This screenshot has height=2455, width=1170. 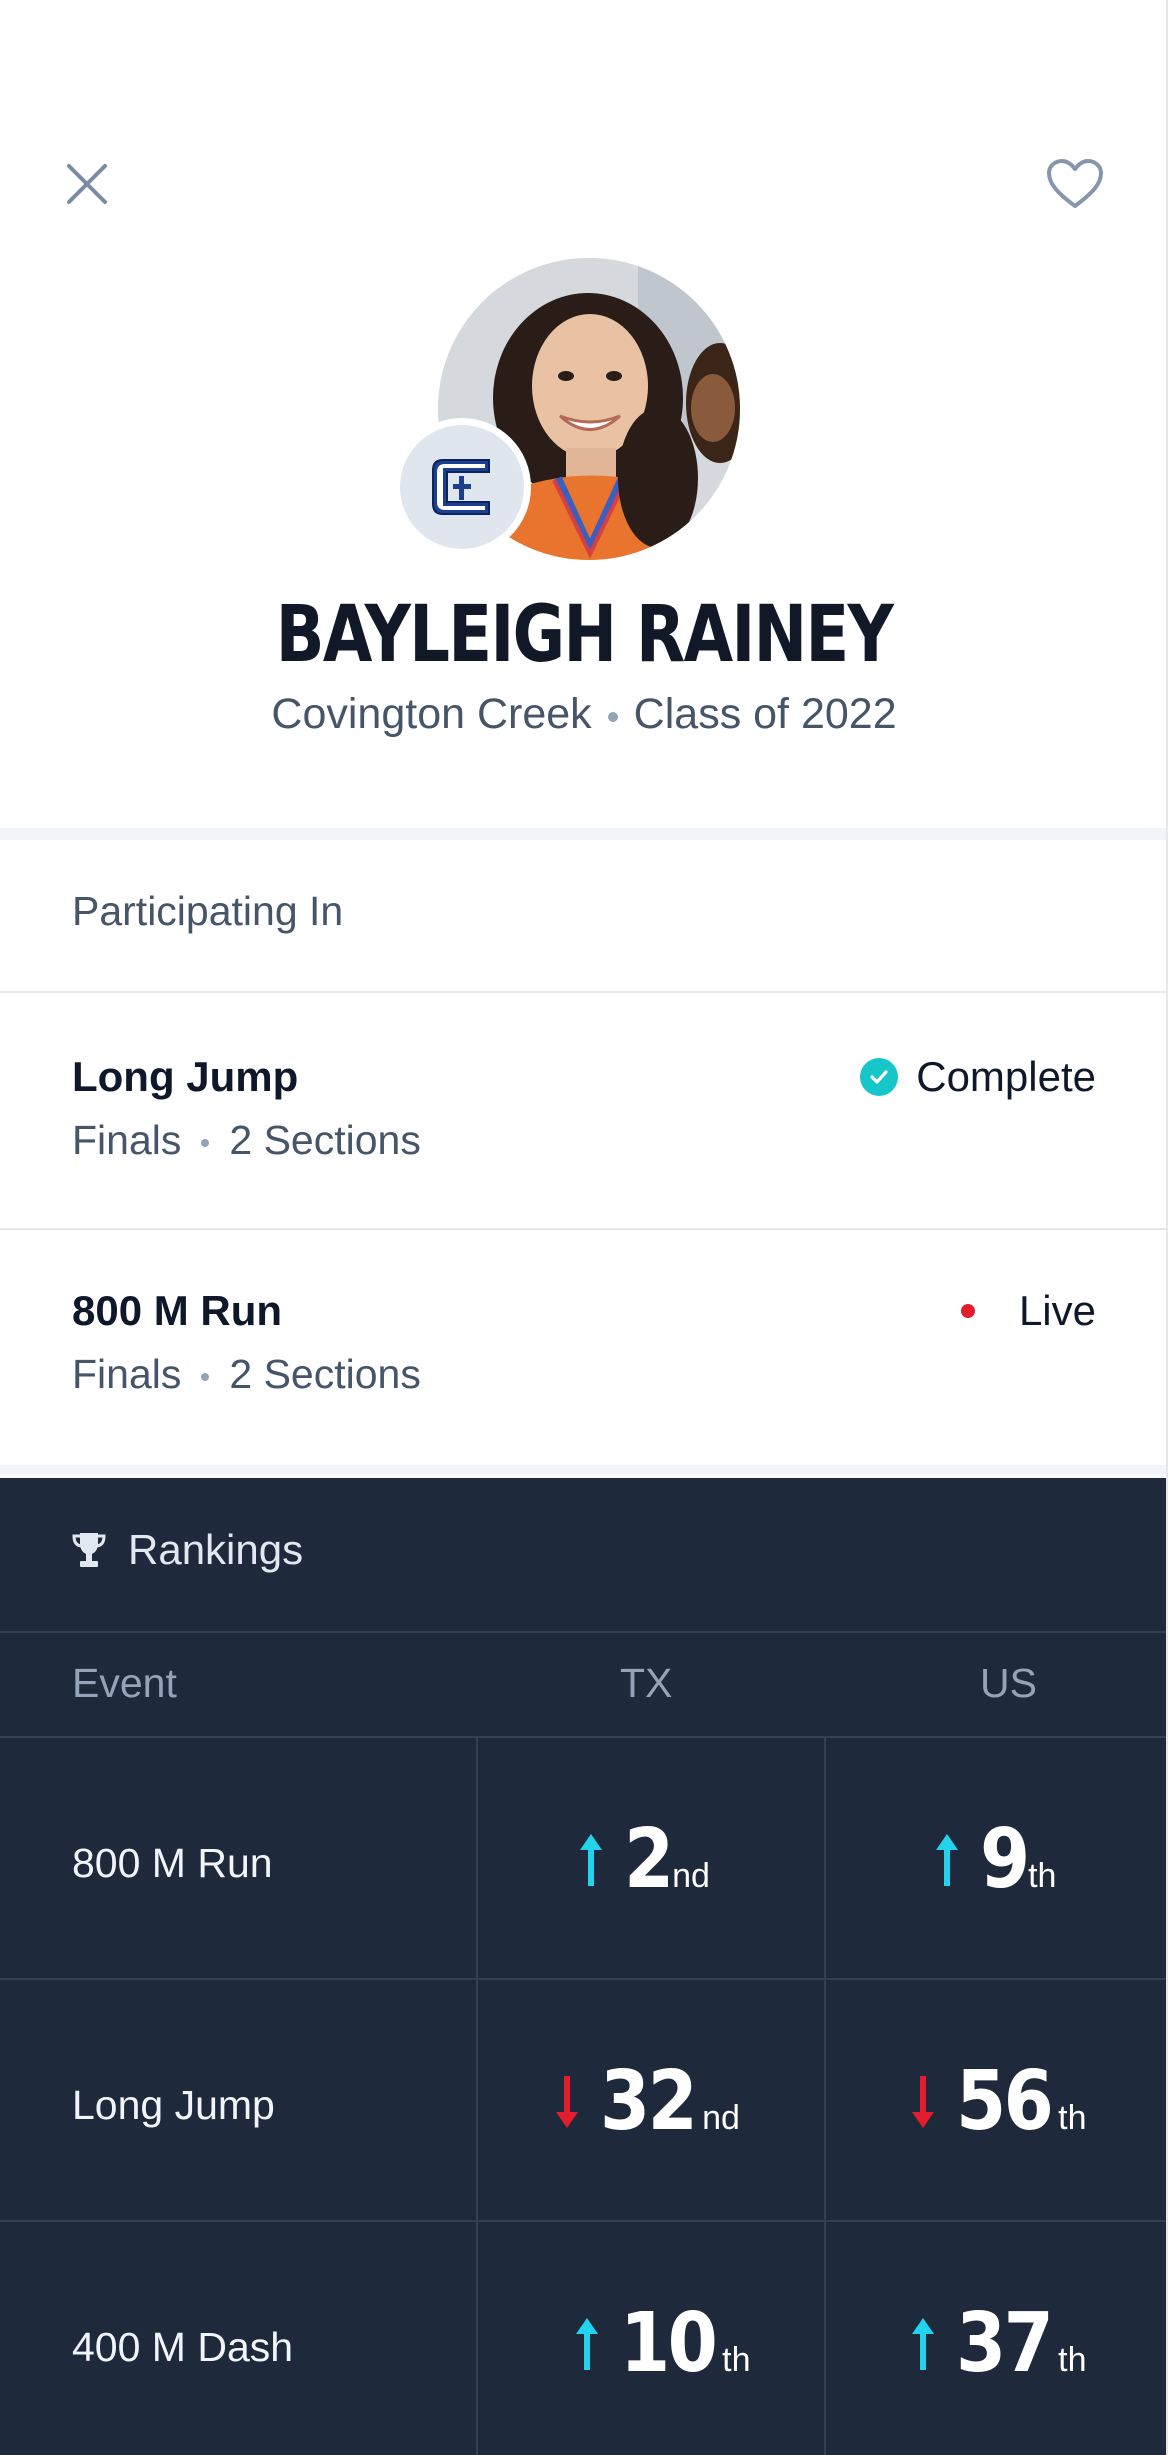 What do you see at coordinates (879, 1077) in the screenshot?
I see `check-circle-icon` at bounding box center [879, 1077].